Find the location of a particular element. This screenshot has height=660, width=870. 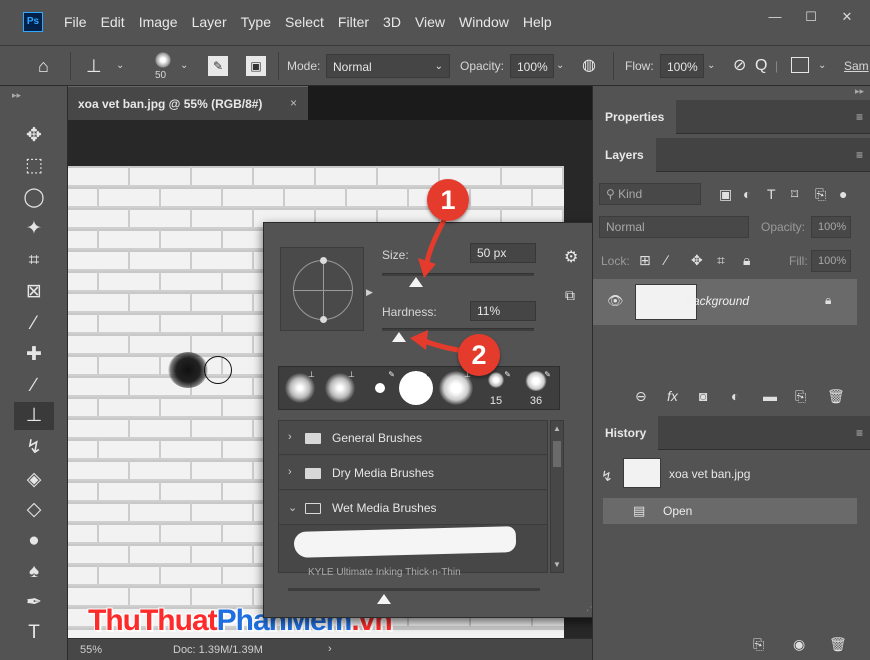

opacity-field: 100% is located at coordinates (532, 66).